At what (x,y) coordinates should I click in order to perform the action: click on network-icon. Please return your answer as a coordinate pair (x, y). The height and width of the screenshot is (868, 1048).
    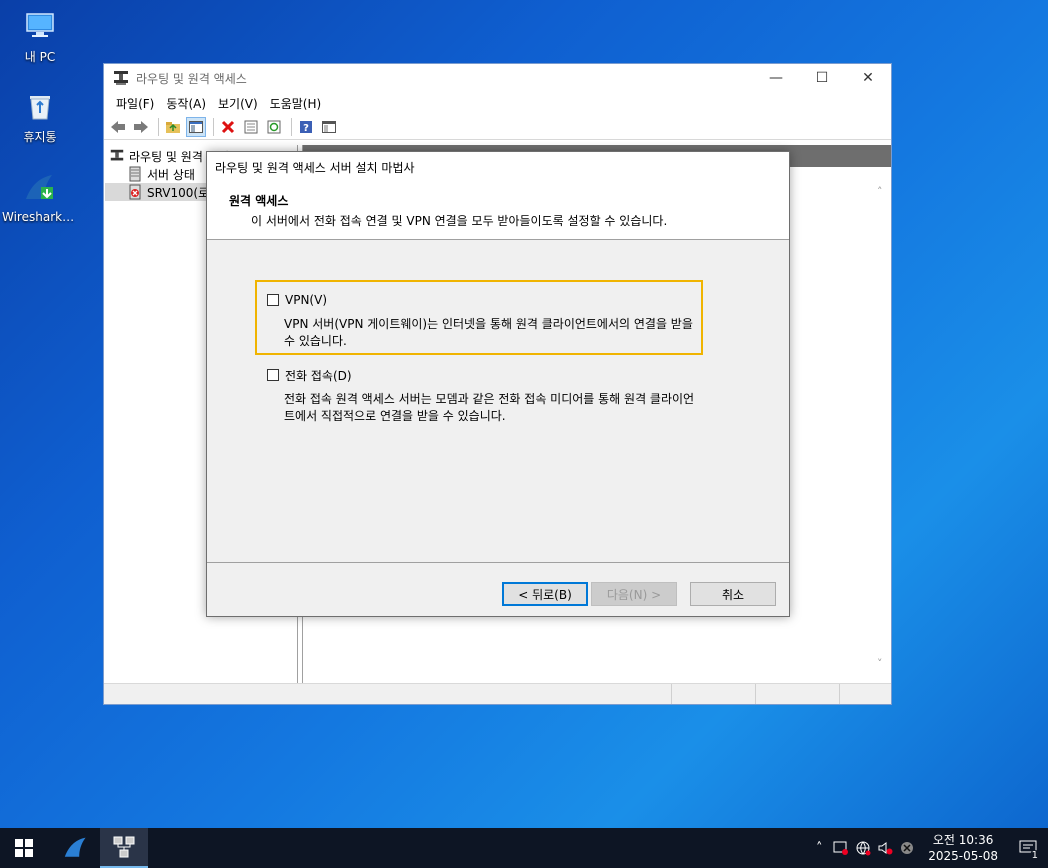
    Looking at the image, I should click on (124, 847).